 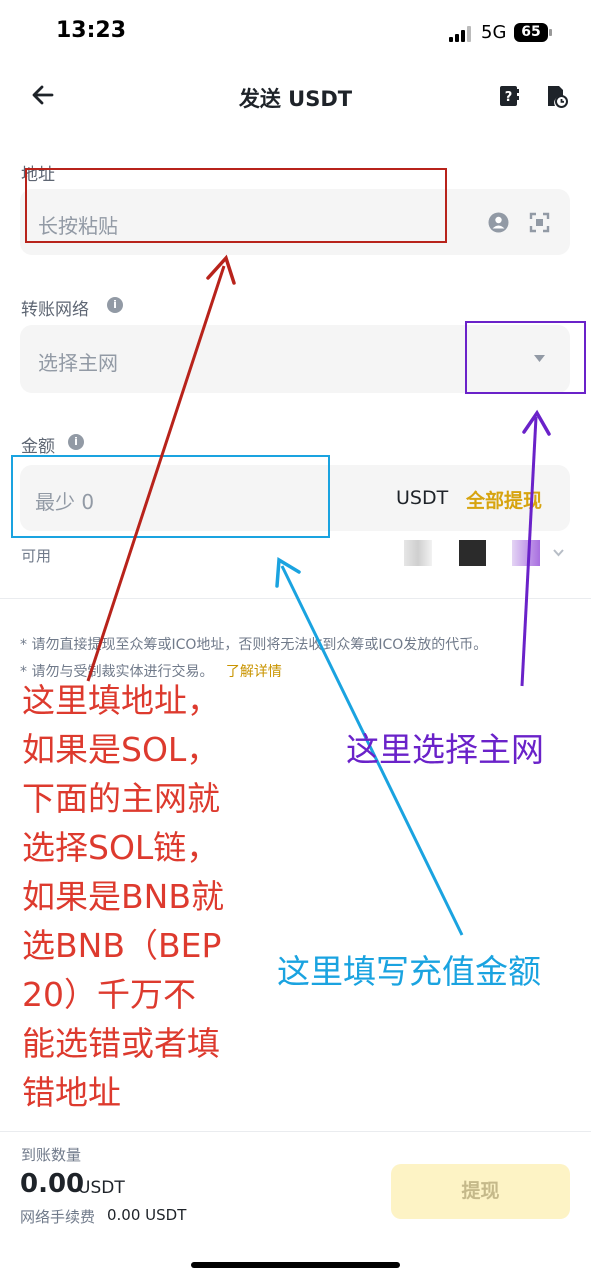 What do you see at coordinates (504, 499) in the screenshot?
I see `withdraw-all-button: 全部提现` at bounding box center [504, 499].